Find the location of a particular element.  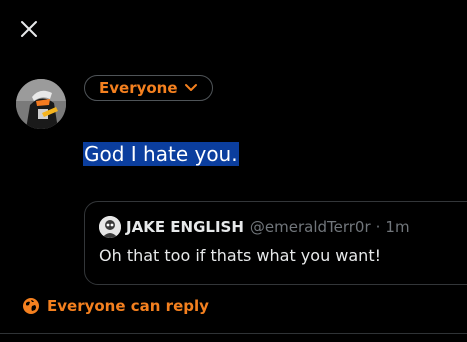

selected-text: God I hate you. is located at coordinates (161, 154).